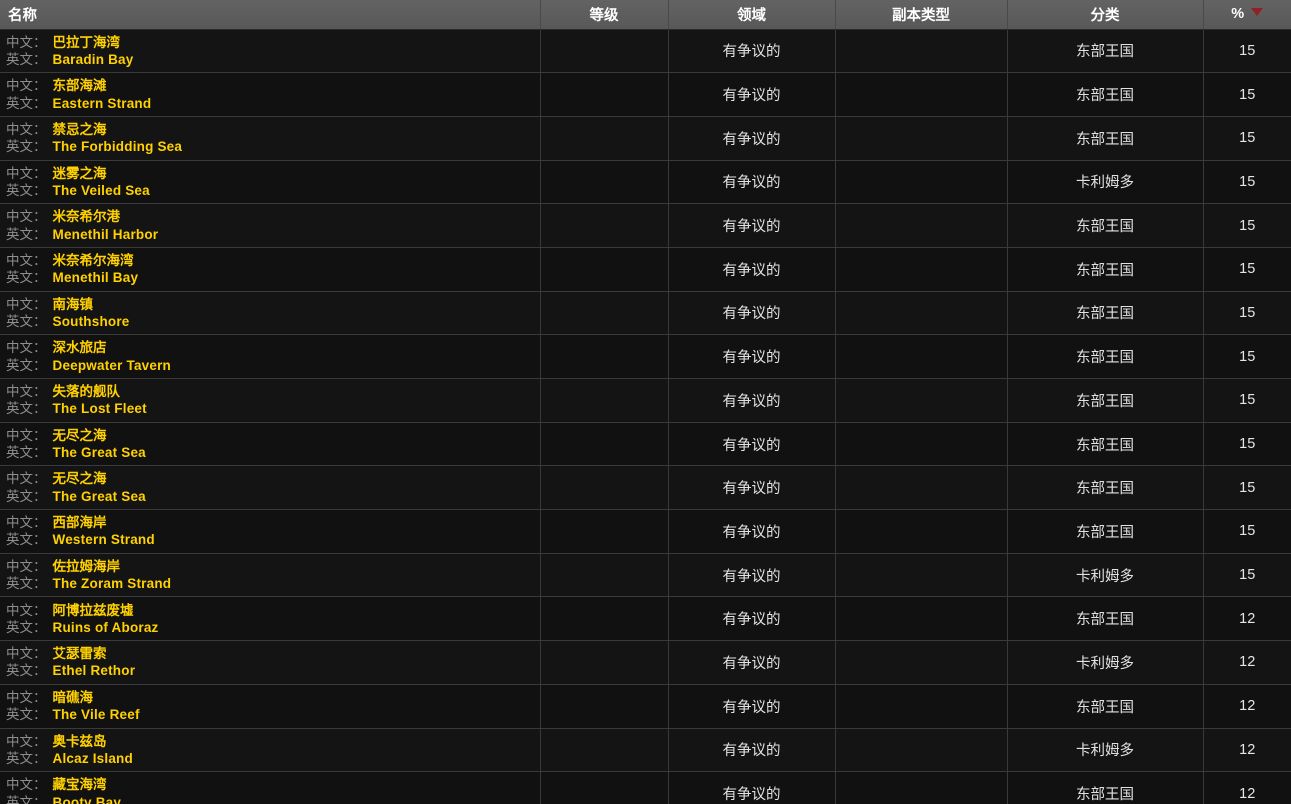 The height and width of the screenshot is (804, 1291). I want to click on table-row: 中文： 巴拉丁海湾 英文： Baradin Bay 有争议的 东部王国 15, so click(645, 51).